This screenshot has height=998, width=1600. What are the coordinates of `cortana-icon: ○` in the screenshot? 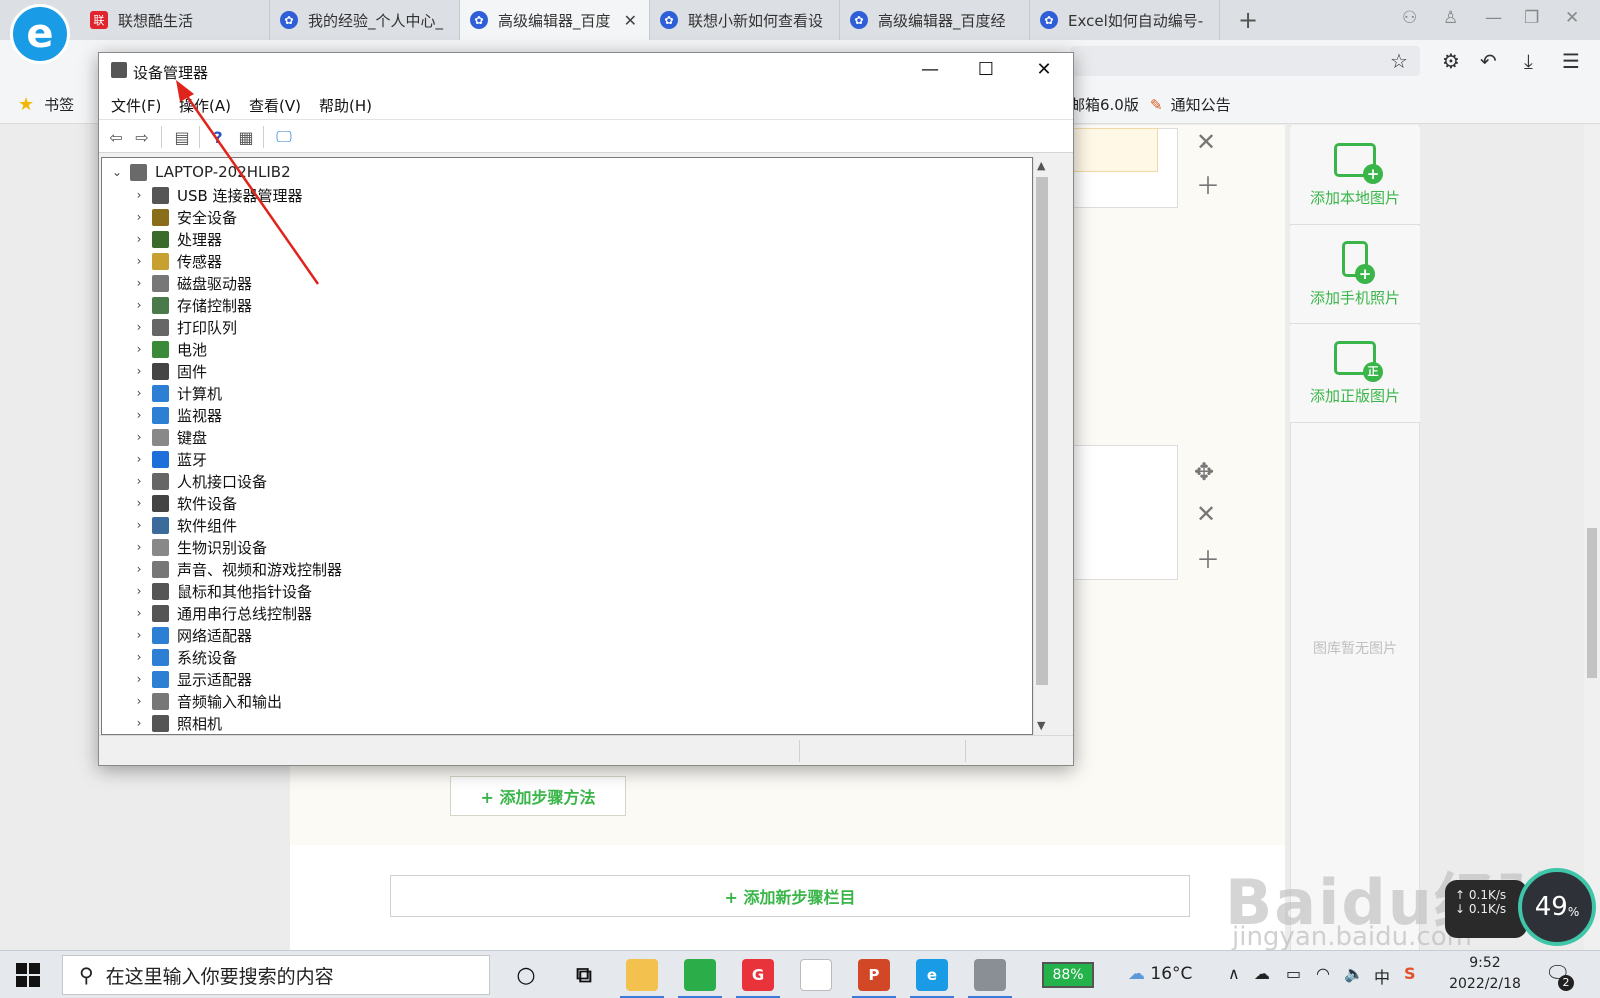 It's located at (526, 975).